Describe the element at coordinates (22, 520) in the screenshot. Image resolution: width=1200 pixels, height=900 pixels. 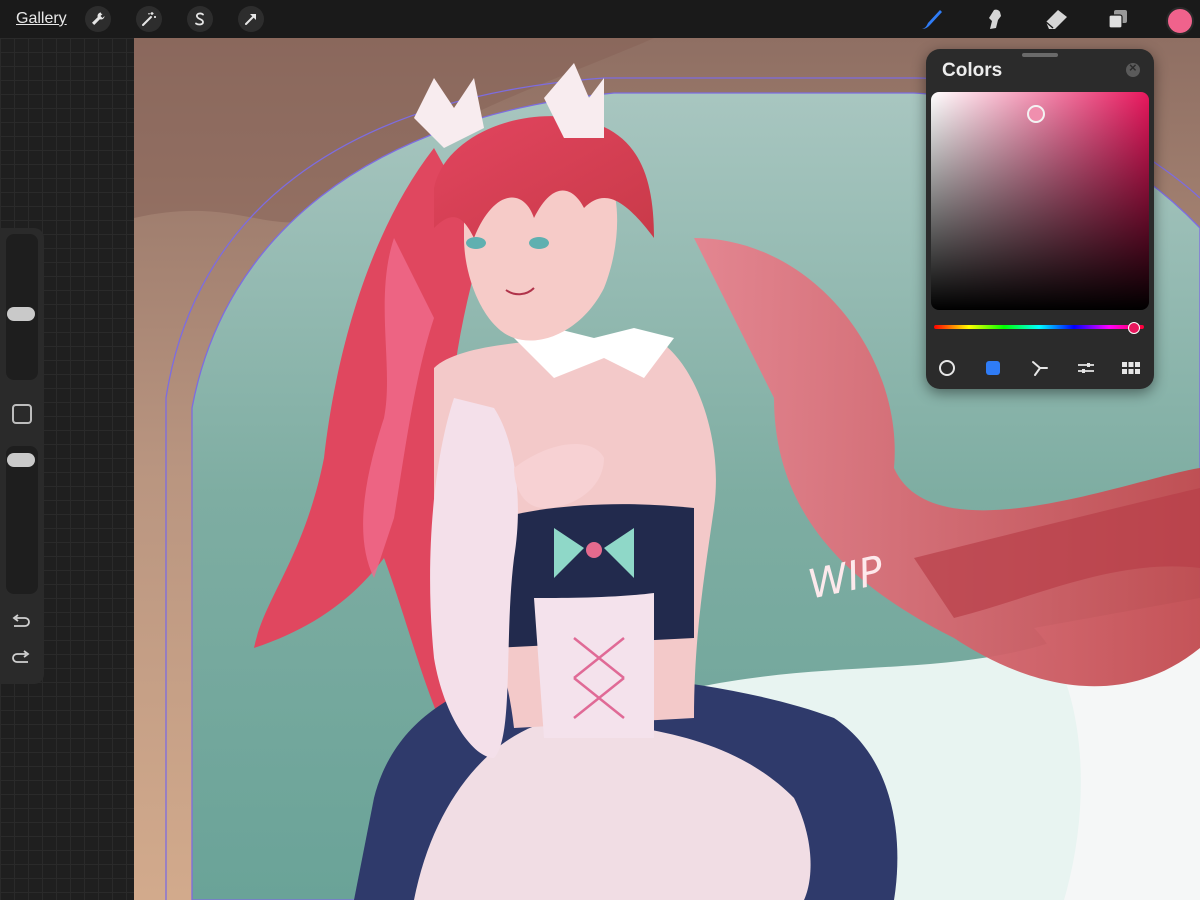
I see `opacity-slider` at that location.